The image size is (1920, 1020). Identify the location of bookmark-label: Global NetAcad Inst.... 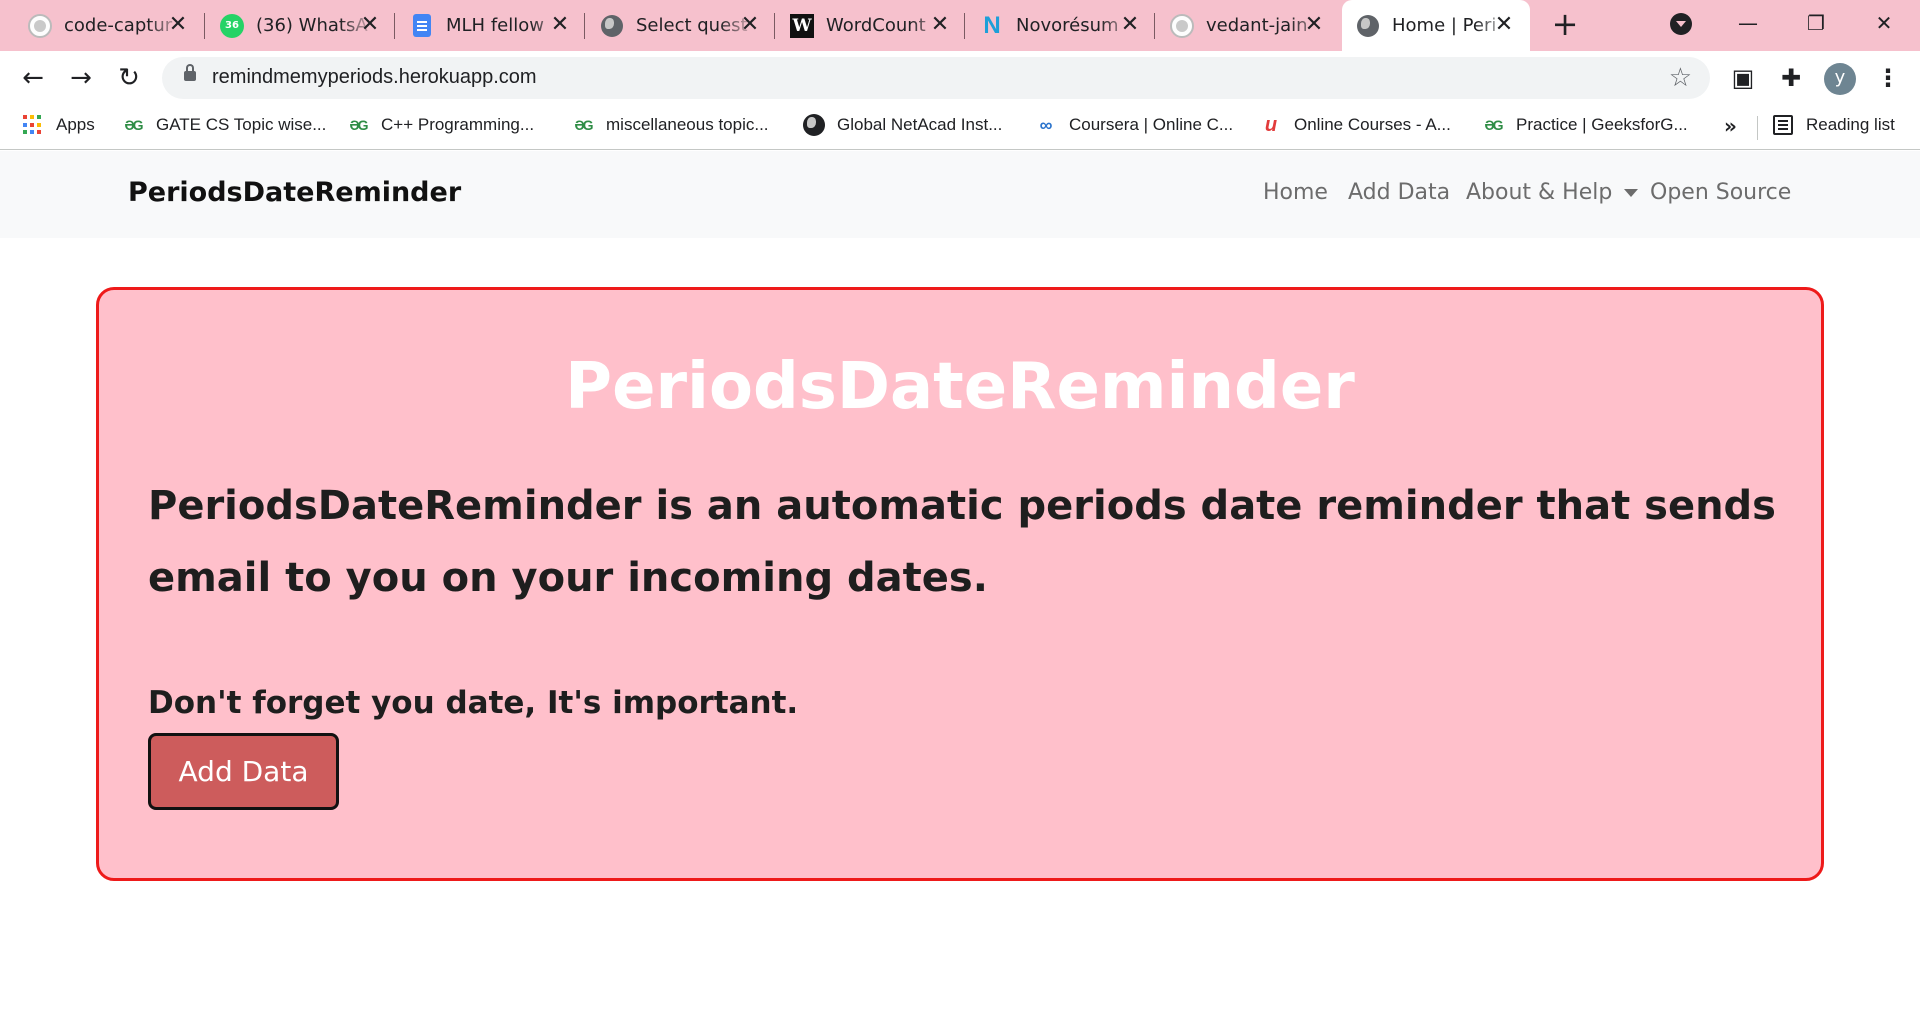
(920, 124).